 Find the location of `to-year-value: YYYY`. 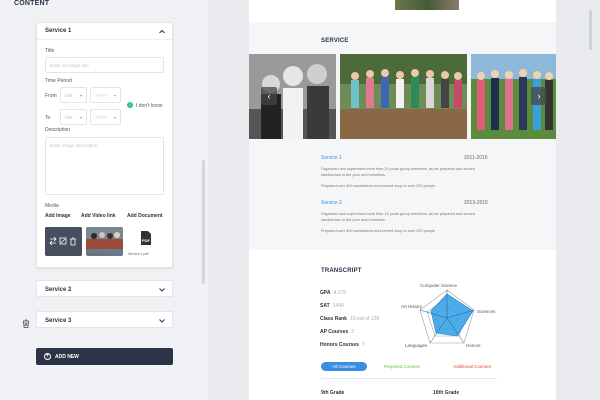

to-year-value: YYYY is located at coordinates (101, 117).